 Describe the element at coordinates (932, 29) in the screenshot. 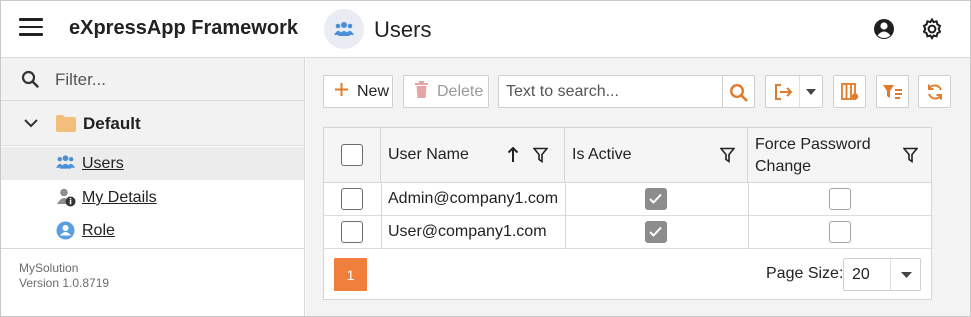

I see `gear-icon` at that location.